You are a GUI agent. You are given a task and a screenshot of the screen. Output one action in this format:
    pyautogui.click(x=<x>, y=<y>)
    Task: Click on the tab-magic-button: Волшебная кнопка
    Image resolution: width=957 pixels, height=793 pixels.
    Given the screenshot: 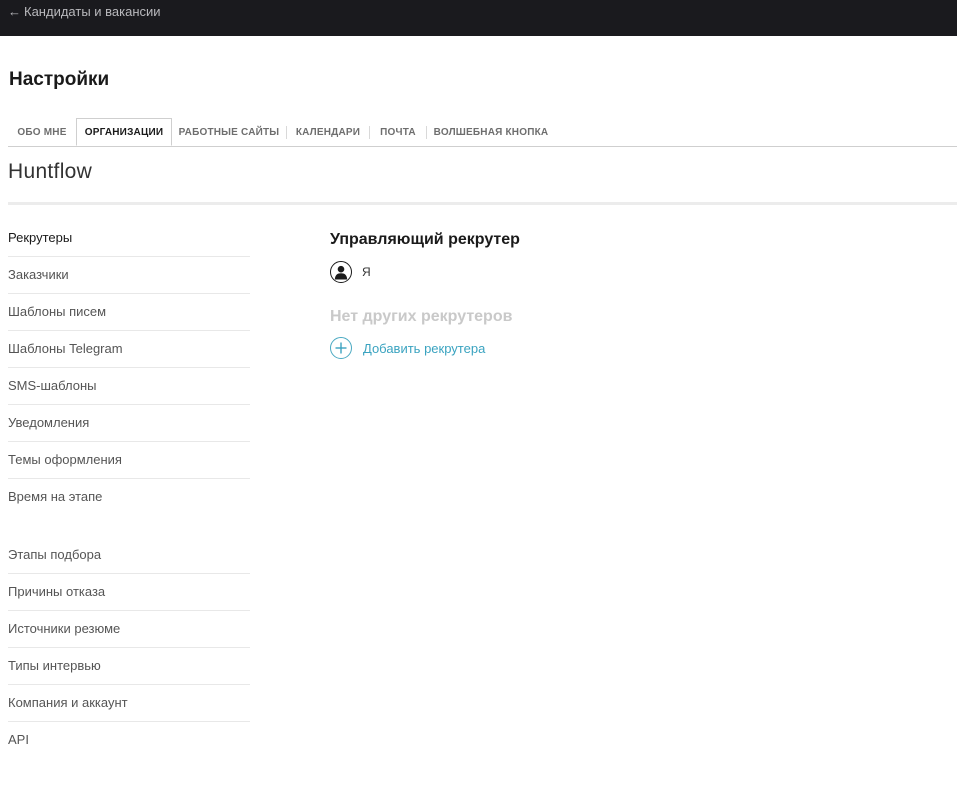 What is the action you would take?
    pyautogui.click(x=491, y=132)
    